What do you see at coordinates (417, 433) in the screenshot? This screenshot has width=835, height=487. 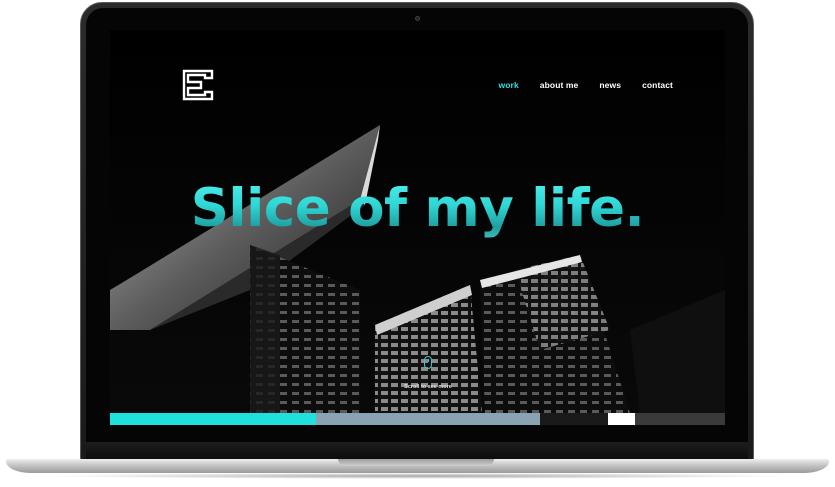 I see `screen-footer` at bounding box center [417, 433].